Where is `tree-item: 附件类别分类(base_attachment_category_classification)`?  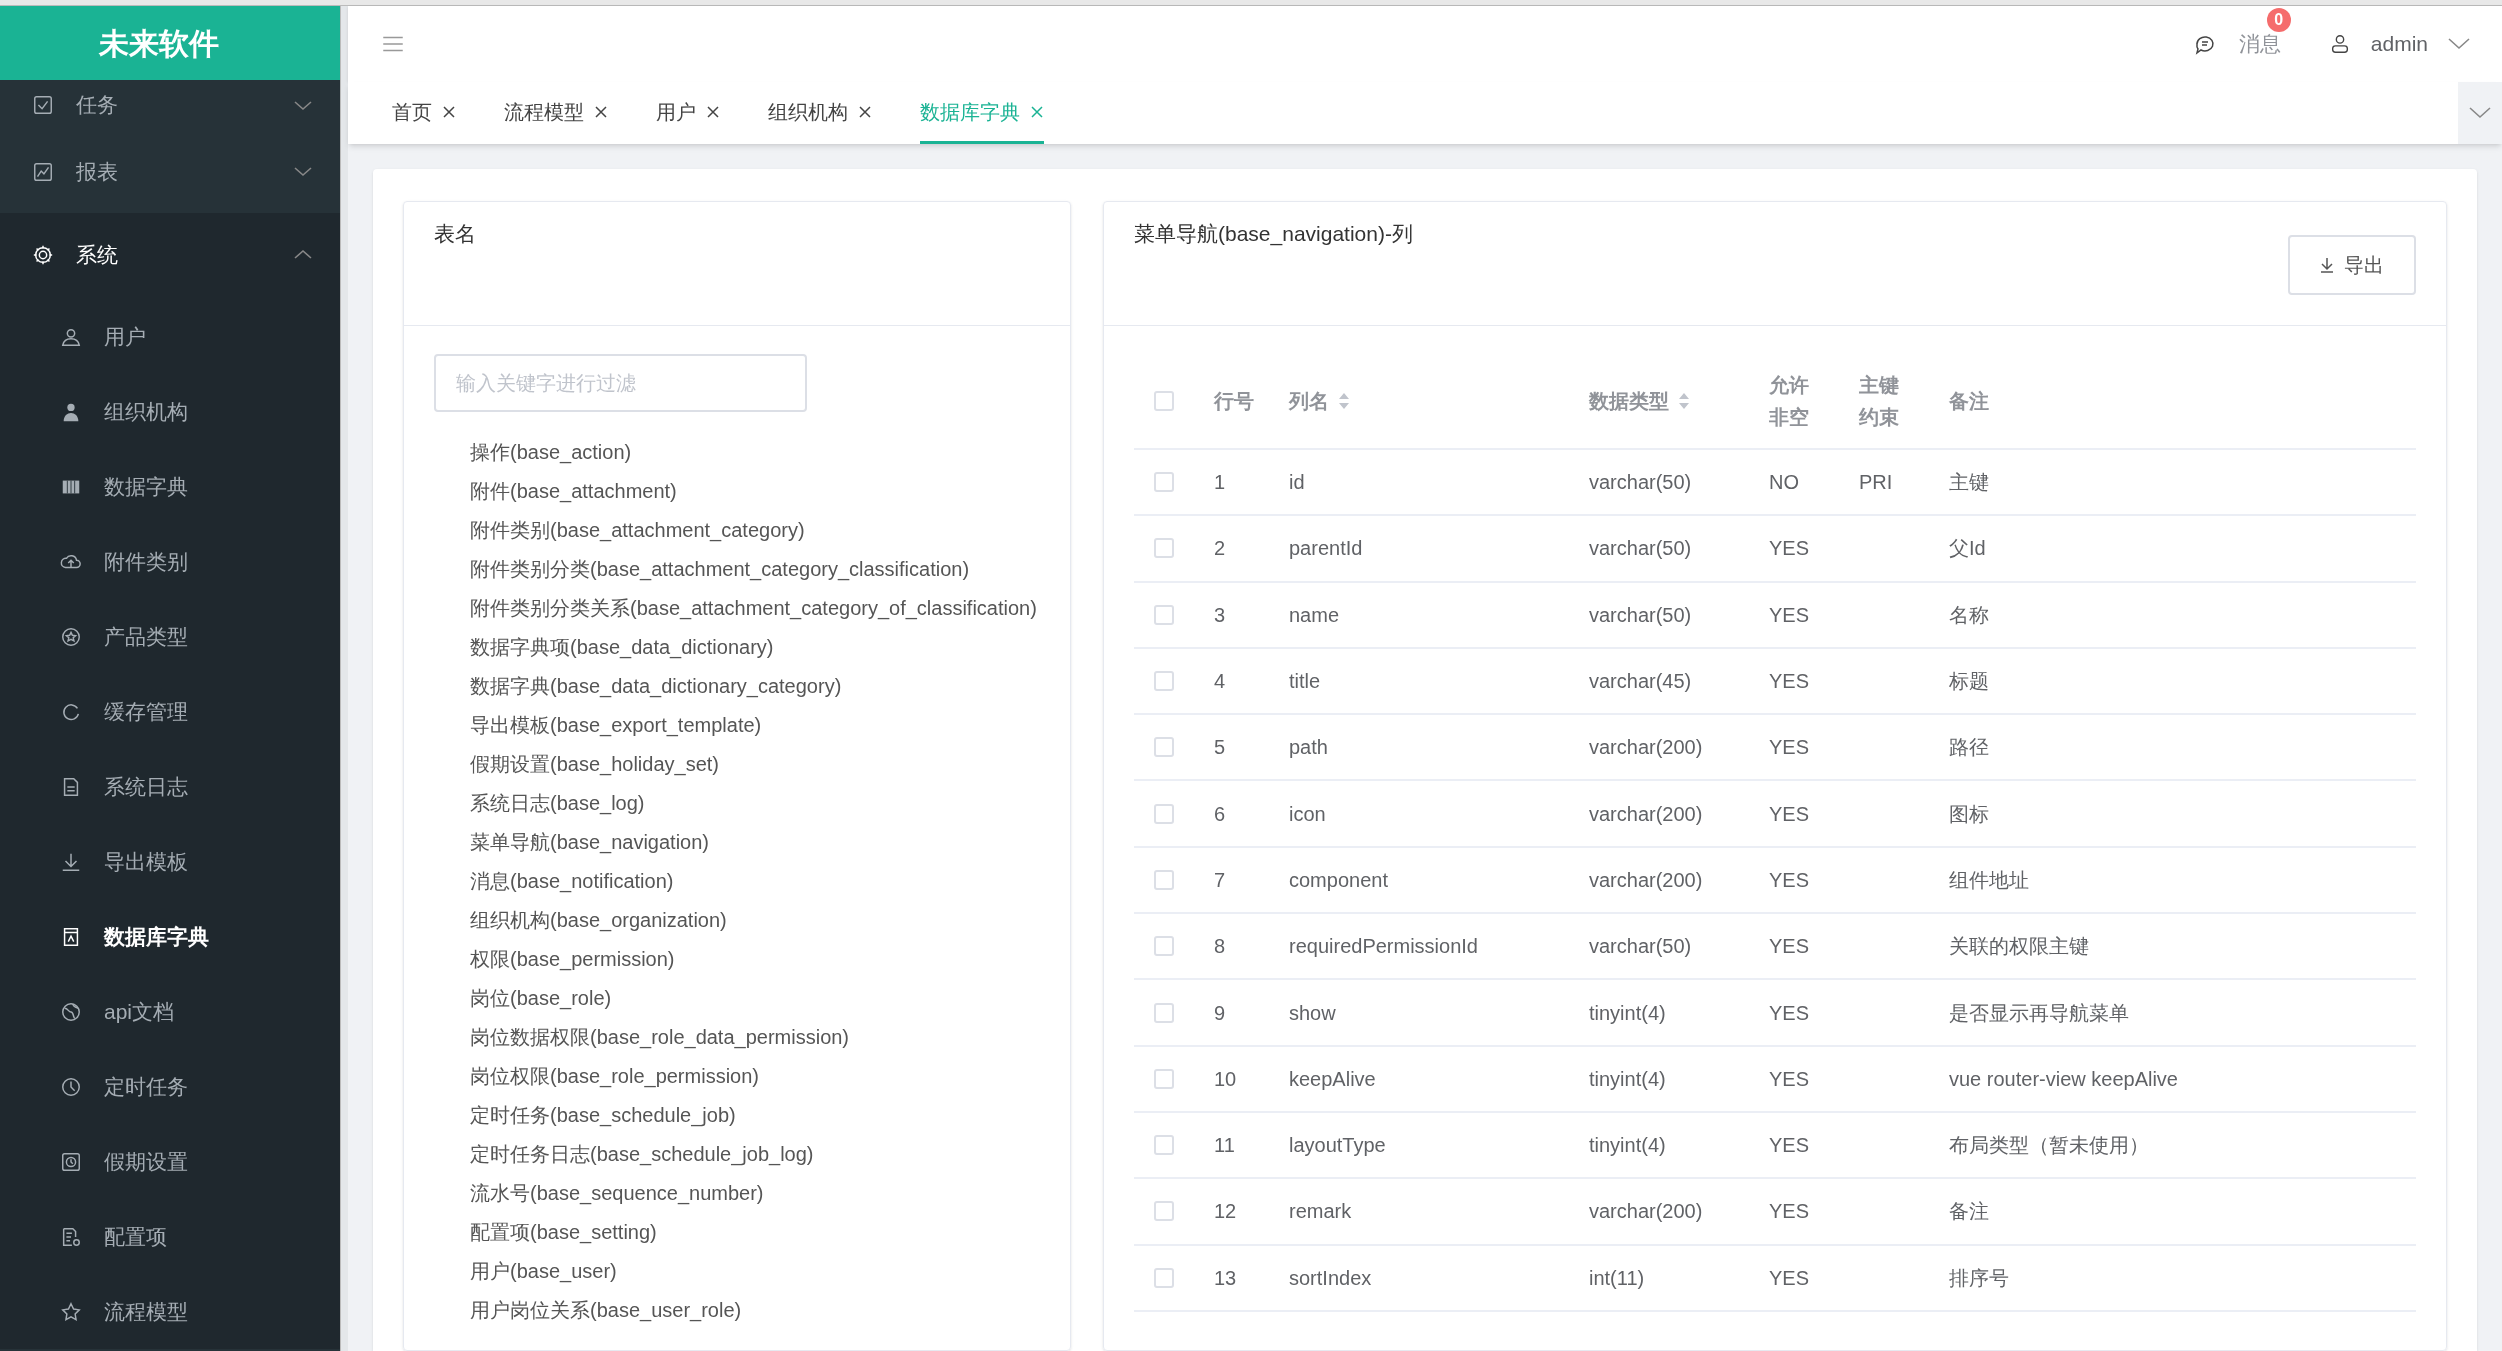
tree-item: 附件类别分类(base_attachment_category_classification) is located at coordinates (720, 568).